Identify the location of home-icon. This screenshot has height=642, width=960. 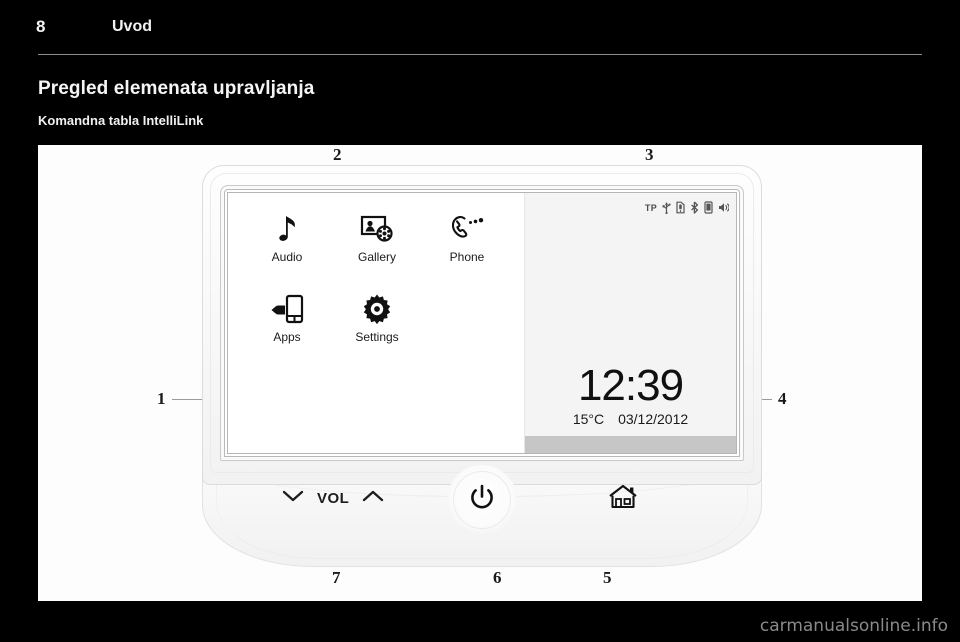
(623, 499).